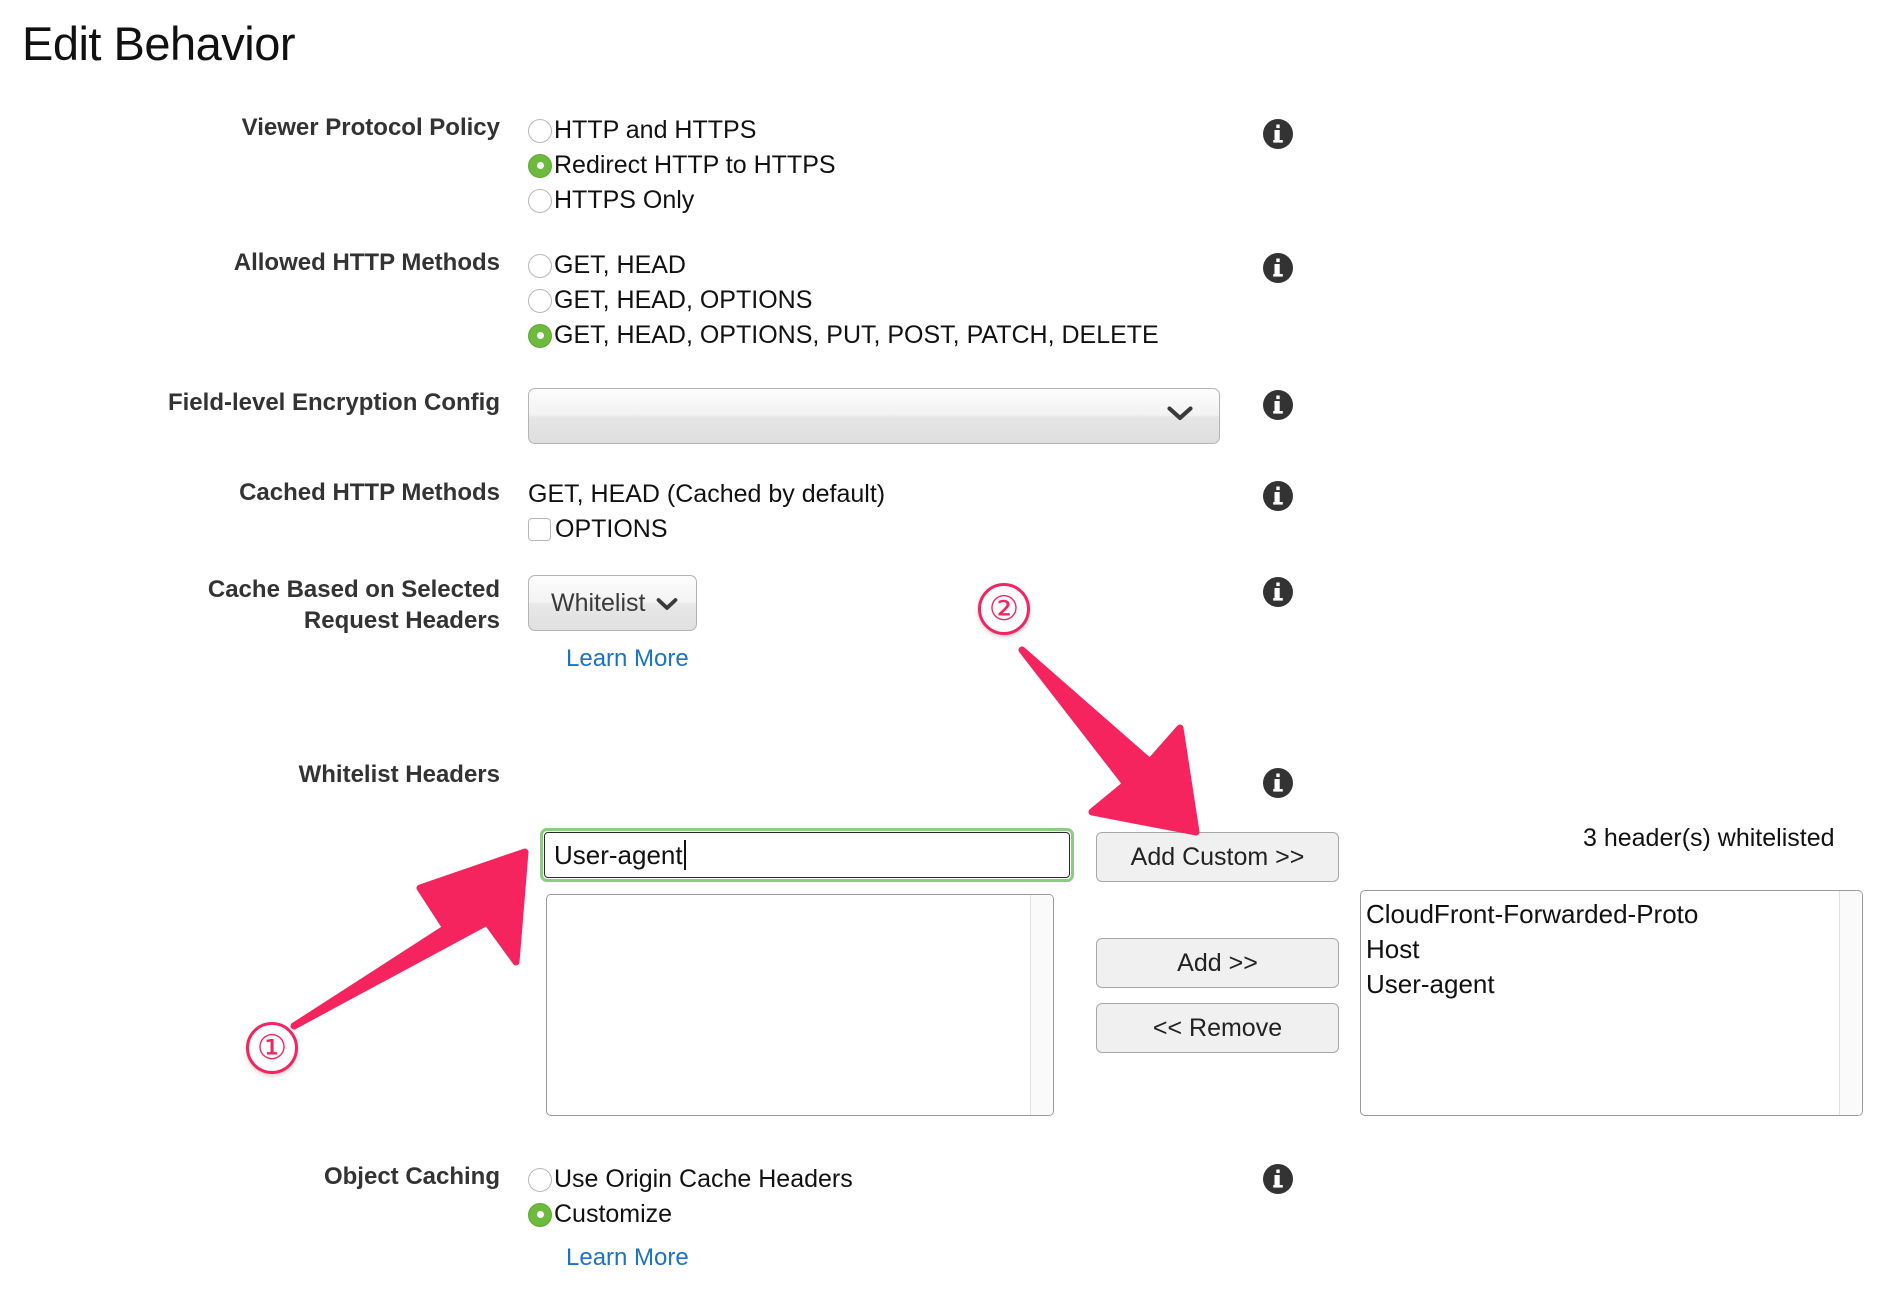 The width and height of the screenshot is (1878, 1302). Describe the element at coordinates (598, 602) in the screenshot. I see `whitelist-button-label: Whitelist` at that location.